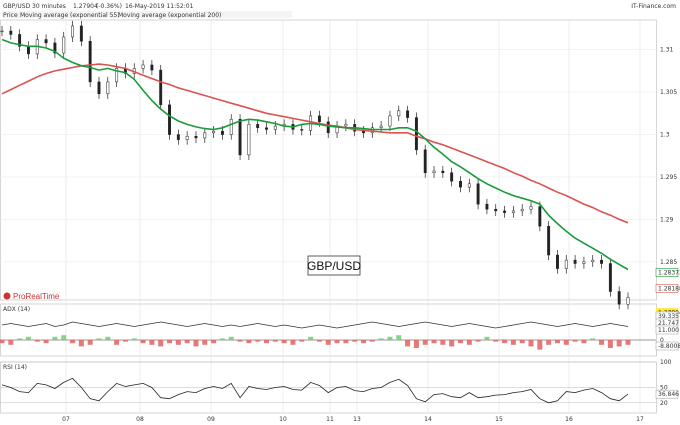  I want to click on logo-icon, so click(7, 296).